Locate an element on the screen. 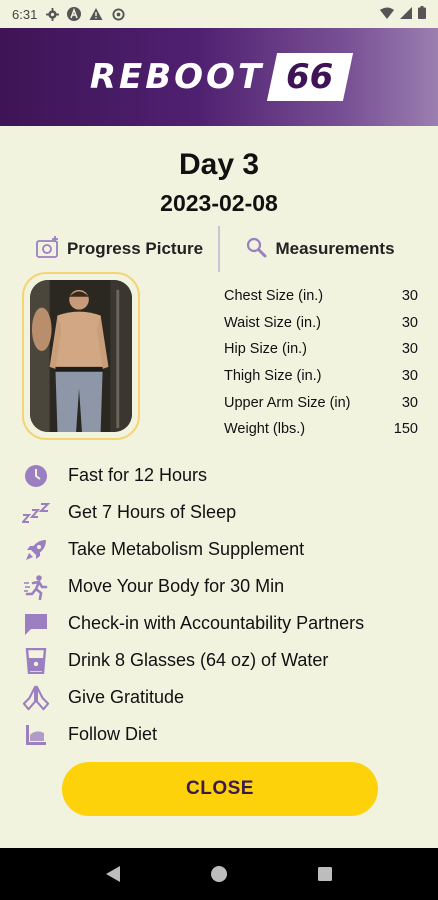 This screenshot has height=900, width=438. home-button is located at coordinates (219, 874).